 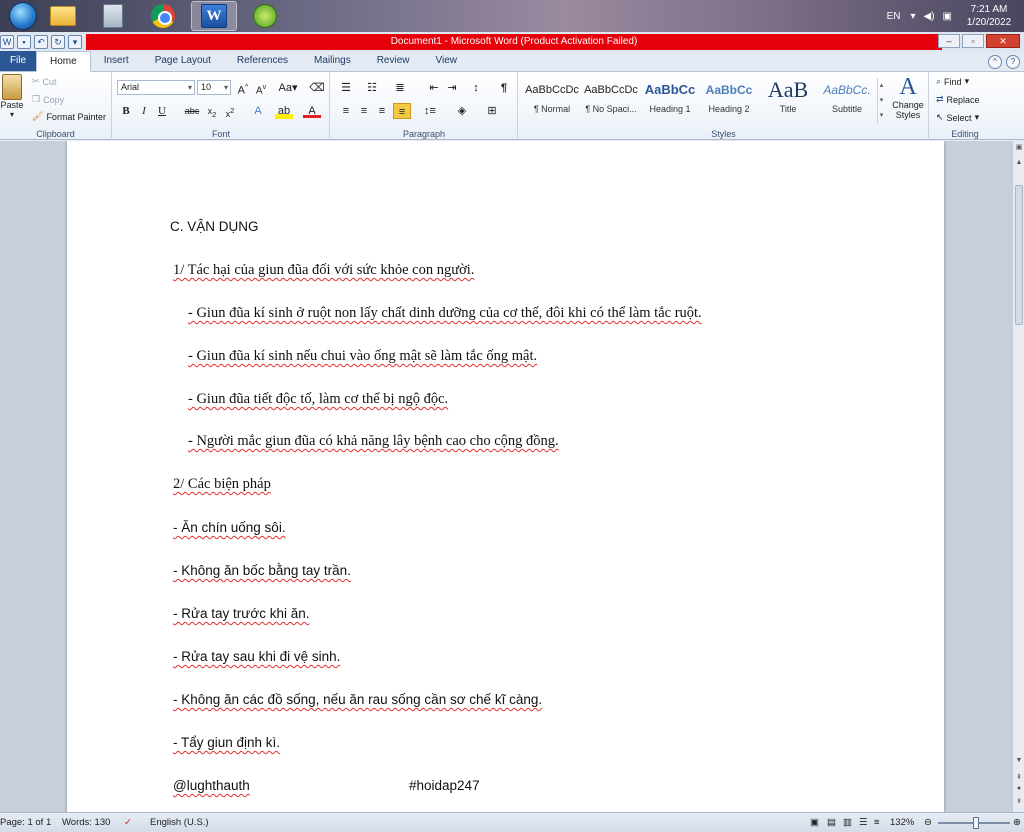 I want to click on taskbar-explorer-button, so click(x=63, y=16).